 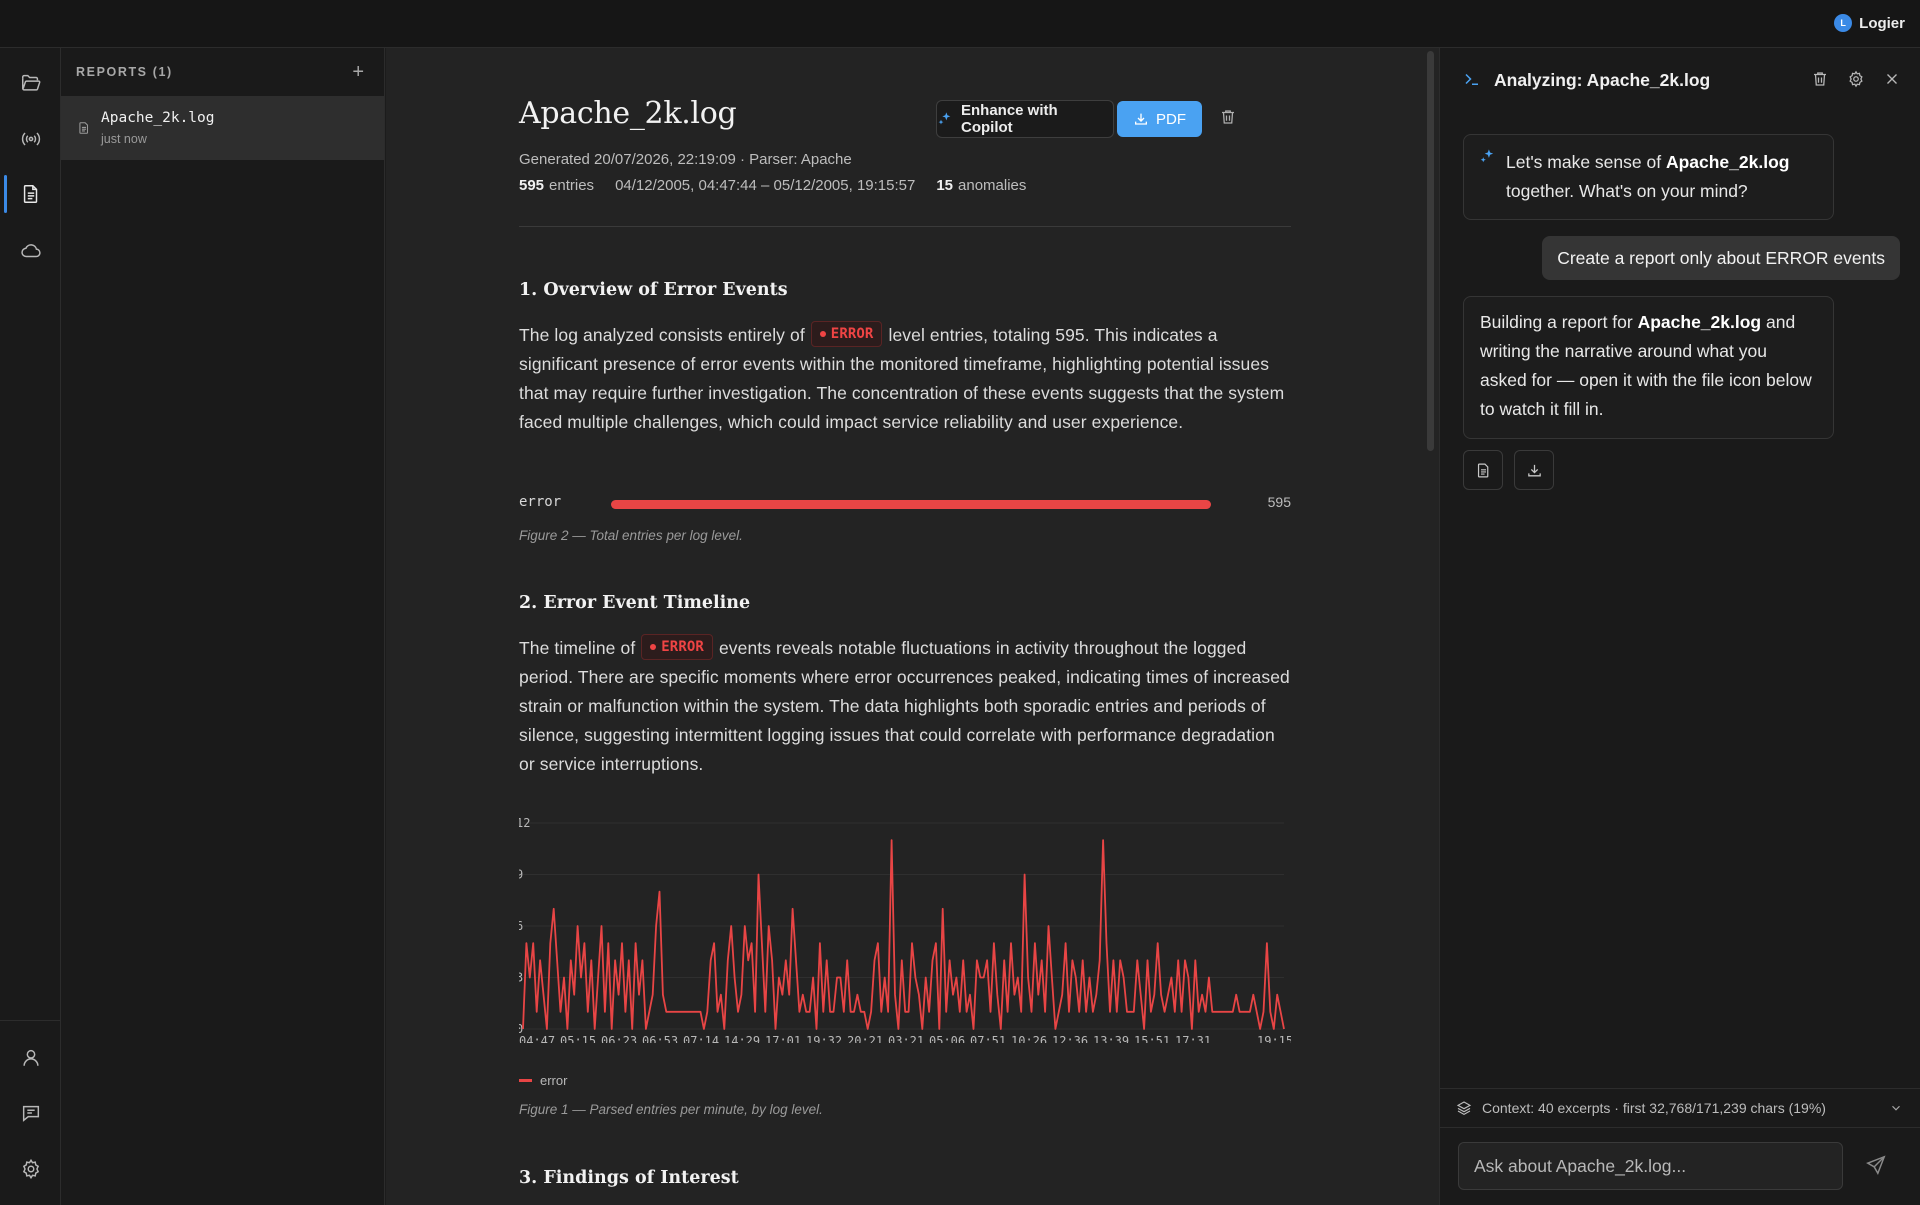 What do you see at coordinates (701, 1038) in the screenshot?
I see `x-tick-label: 07:14` at bounding box center [701, 1038].